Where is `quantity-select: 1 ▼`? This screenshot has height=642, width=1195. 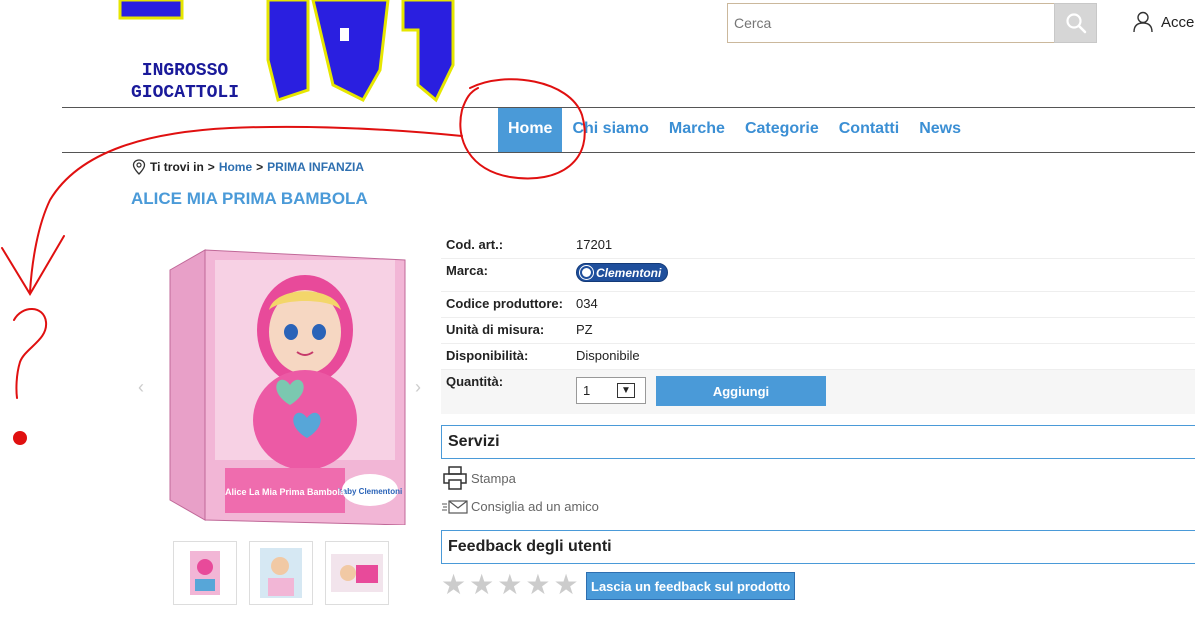
quantity-select: 1 ▼ is located at coordinates (611, 390).